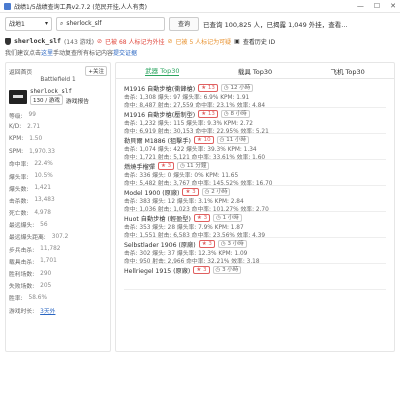 The width and height of the screenshot is (400, 405). Describe the element at coordinates (37, 41) in the screenshot. I see `player-name: sherlock_slf` at that location.